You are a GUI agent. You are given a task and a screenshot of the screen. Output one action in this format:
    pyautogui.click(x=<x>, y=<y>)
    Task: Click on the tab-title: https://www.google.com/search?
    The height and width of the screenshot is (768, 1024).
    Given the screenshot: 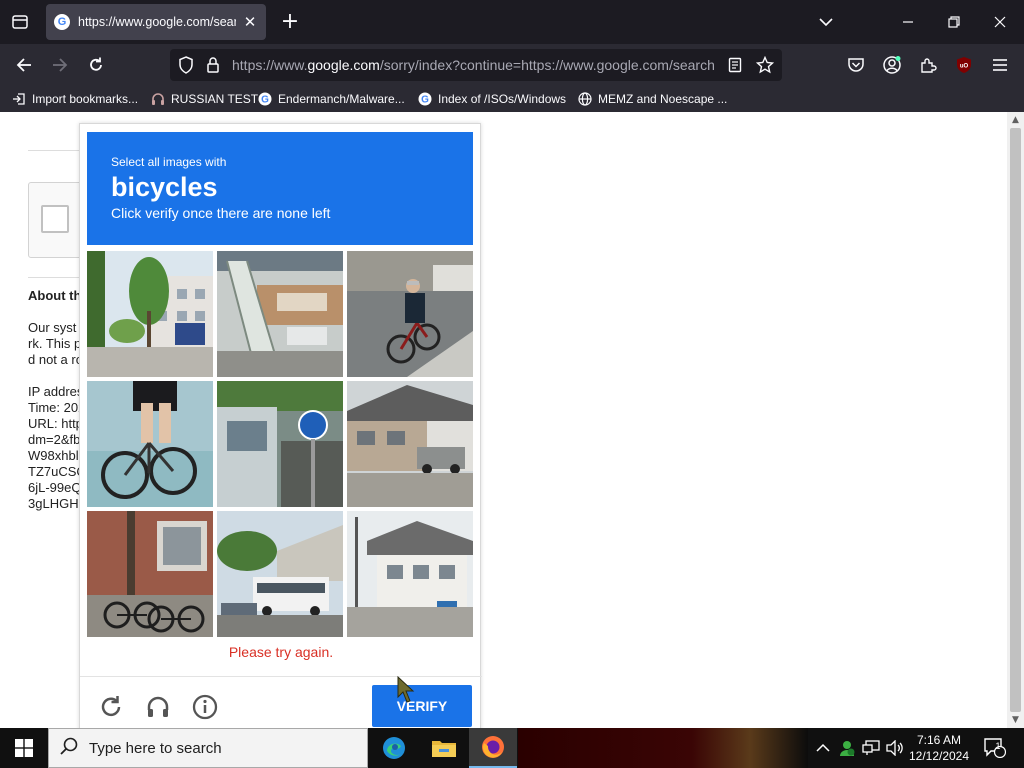 What is the action you would take?
    pyautogui.click(x=157, y=22)
    